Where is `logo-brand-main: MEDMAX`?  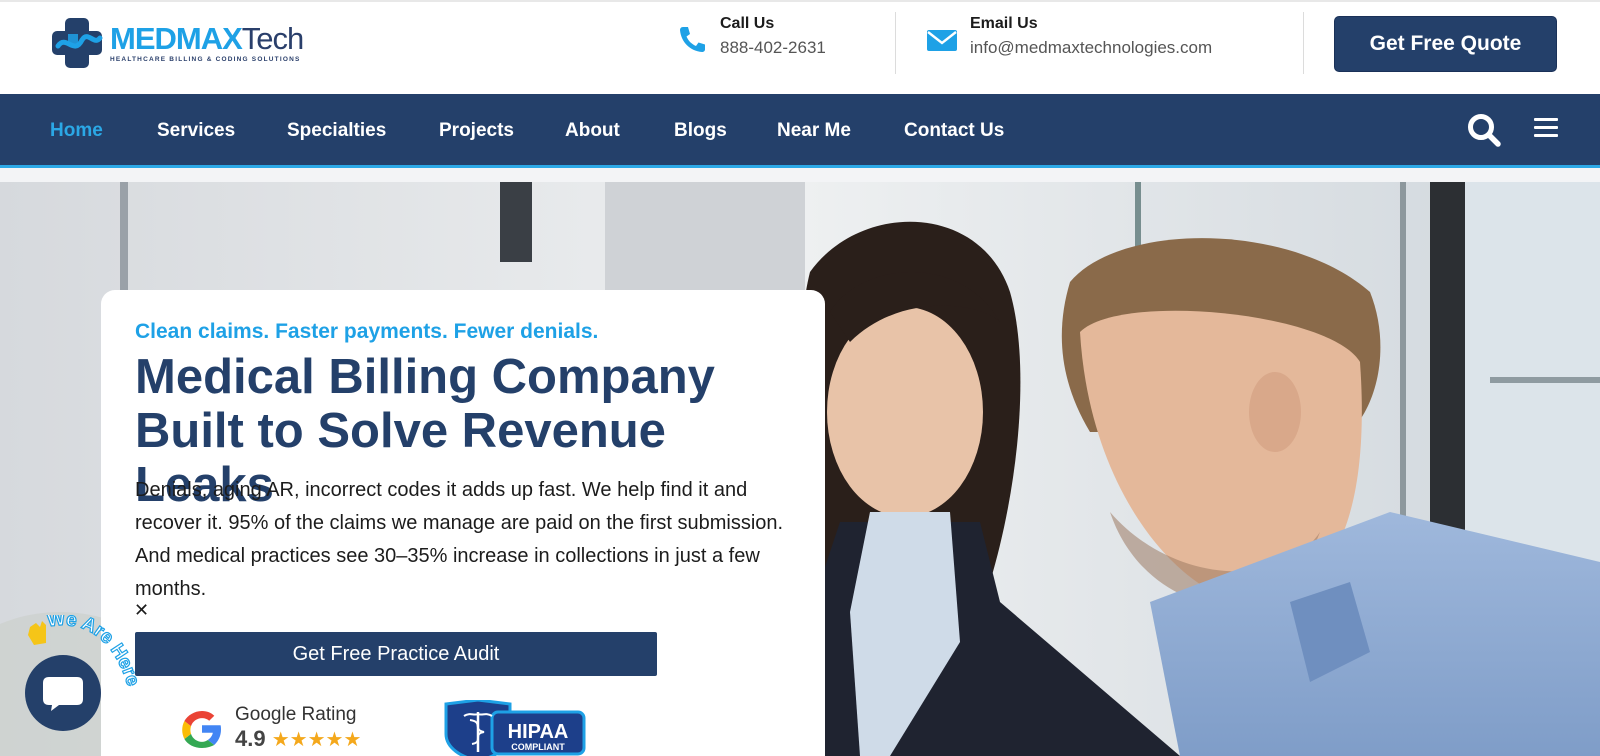 logo-brand-main: MEDMAX is located at coordinates (176, 38).